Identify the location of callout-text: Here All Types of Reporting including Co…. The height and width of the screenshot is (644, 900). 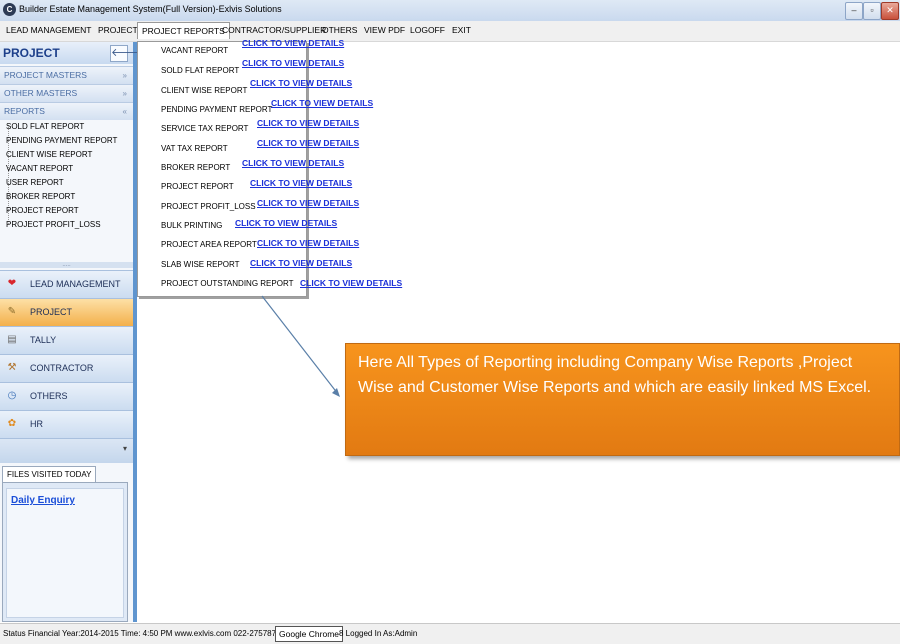
(615, 375).